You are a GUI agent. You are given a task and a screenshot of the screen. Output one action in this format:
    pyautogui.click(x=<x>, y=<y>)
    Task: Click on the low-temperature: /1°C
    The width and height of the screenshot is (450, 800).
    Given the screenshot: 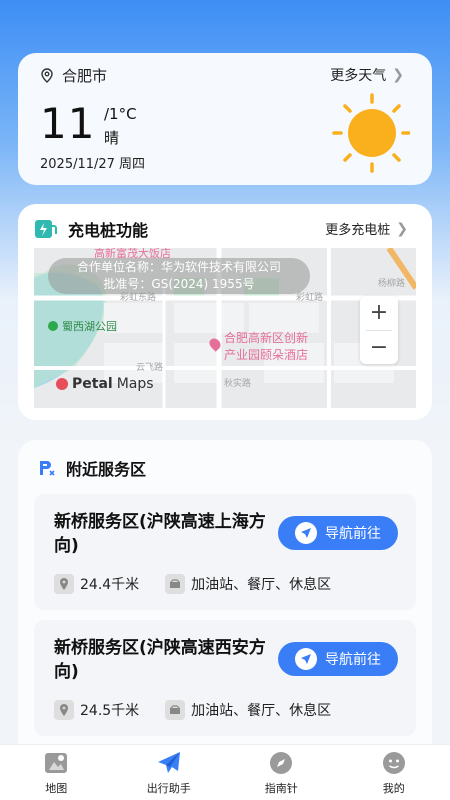 What is the action you would take?
    pyautogui.click(x=120, y=114)
    